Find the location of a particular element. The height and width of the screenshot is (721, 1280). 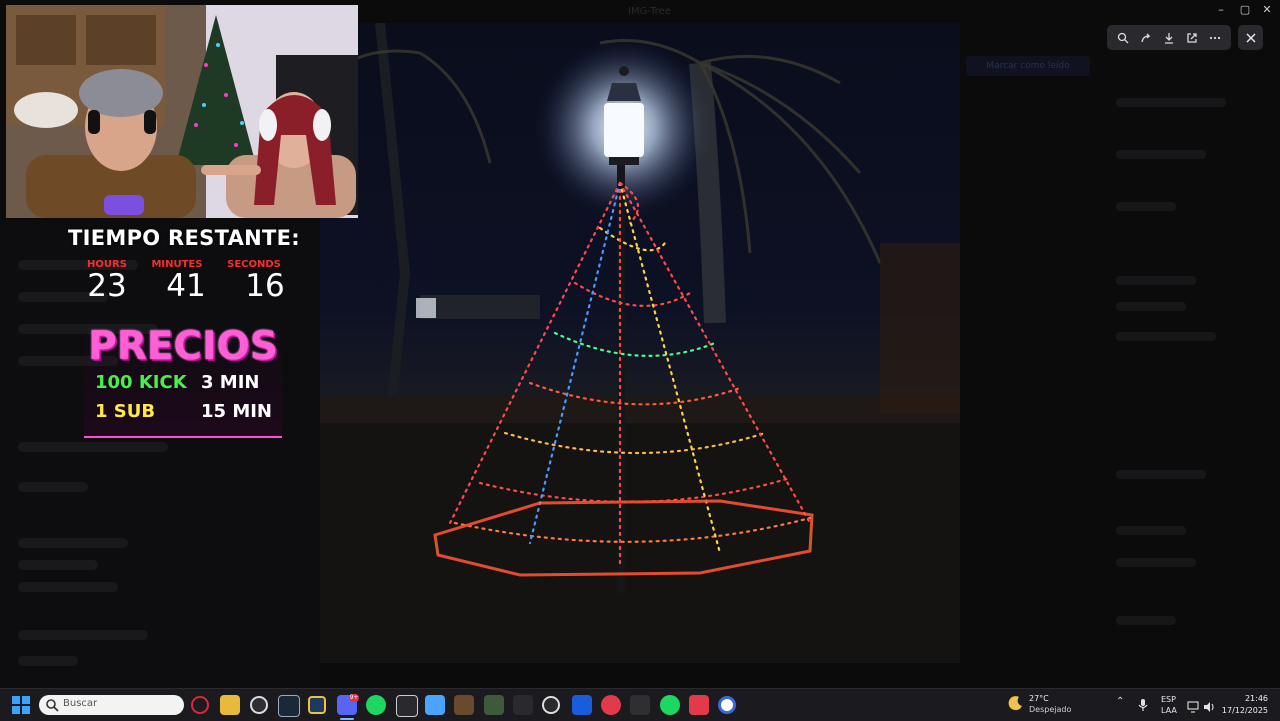

spotify-icon is located at coordinates (376, 705).